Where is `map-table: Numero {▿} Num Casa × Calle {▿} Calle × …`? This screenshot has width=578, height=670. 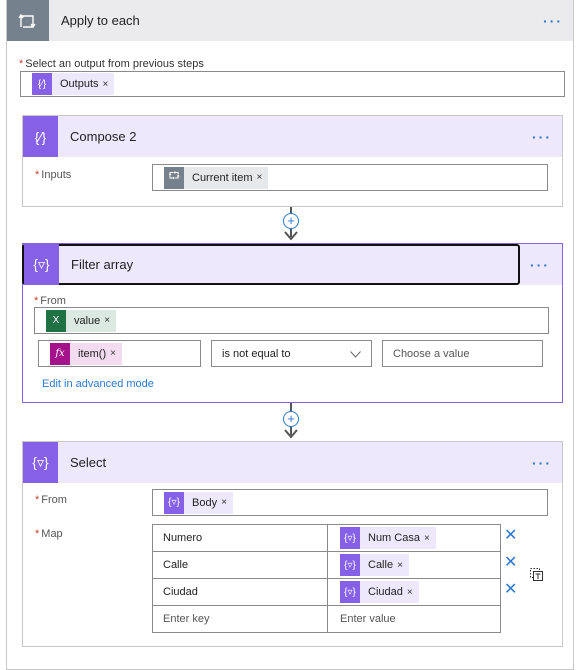
map-table: Numero {▿} Num Casa × Calle {▿} Calle × … is located at coordinates (326, 578).